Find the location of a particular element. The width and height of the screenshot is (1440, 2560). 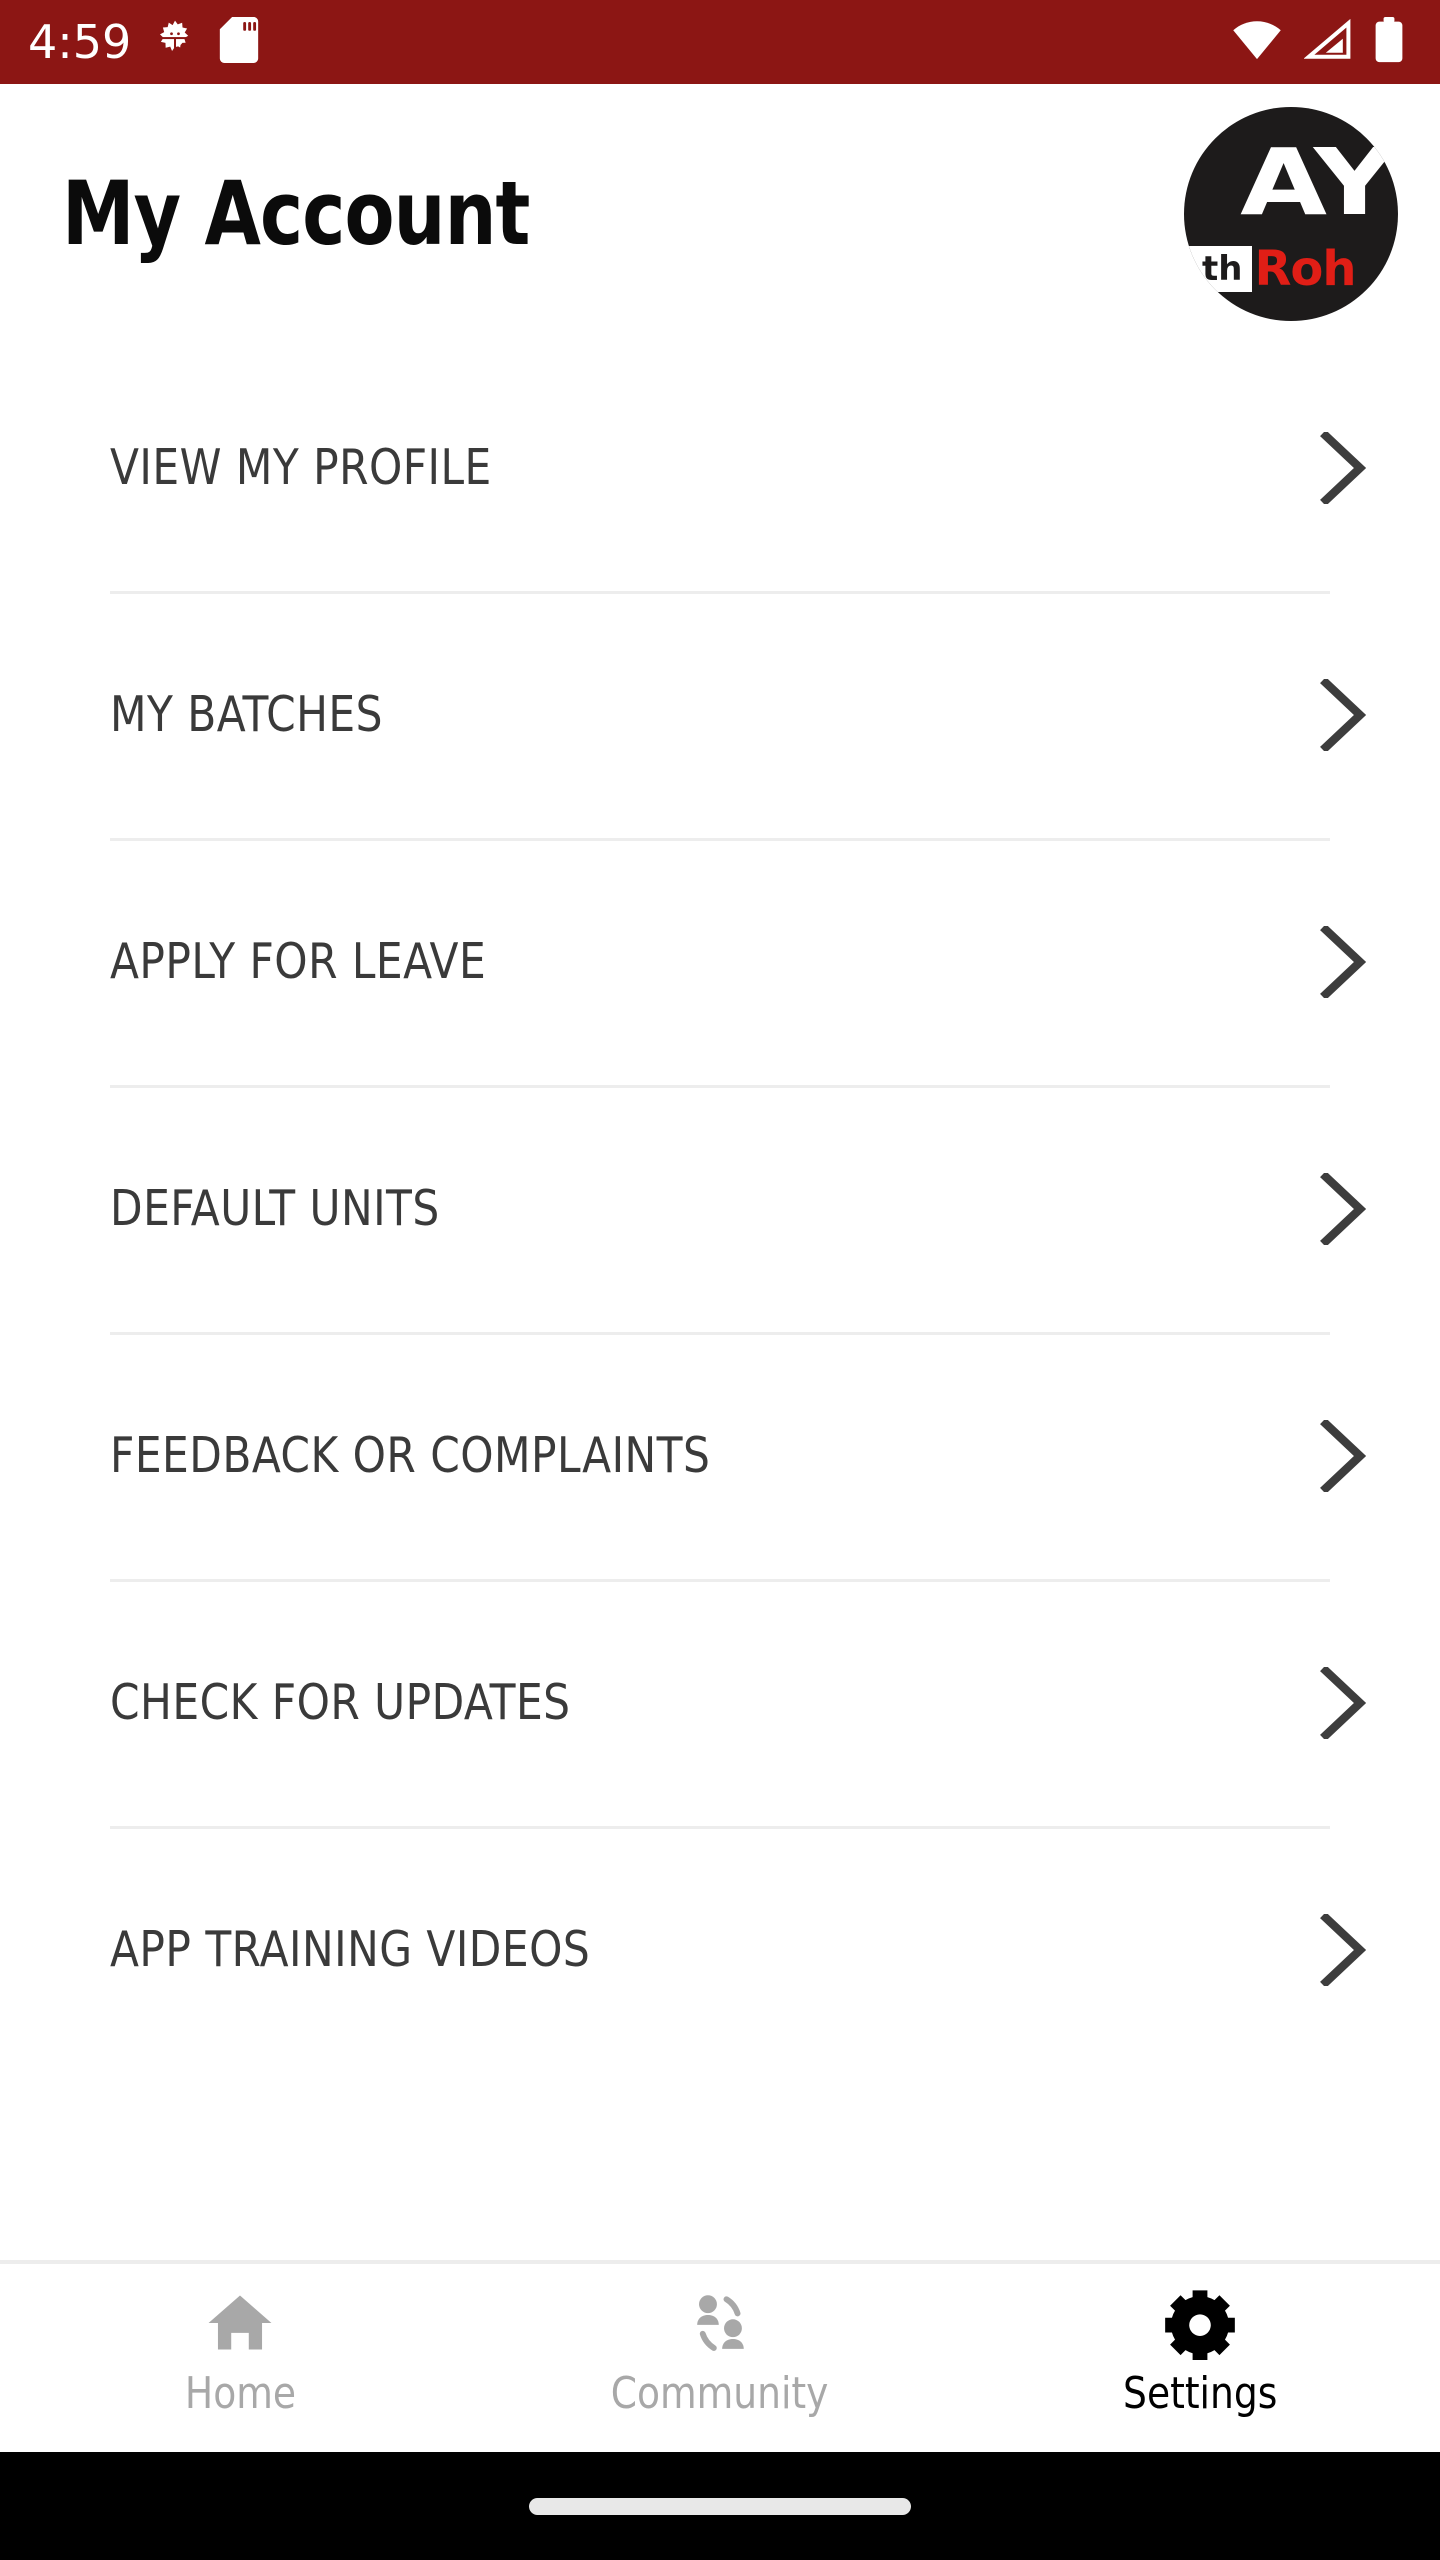

logo-circle: AY th Roh is located at coordinates (1291, 214).